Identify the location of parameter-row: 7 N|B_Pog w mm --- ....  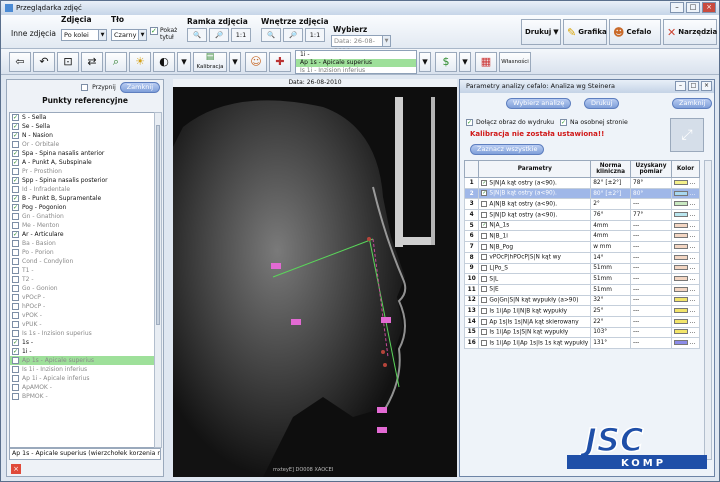
(582, 247).